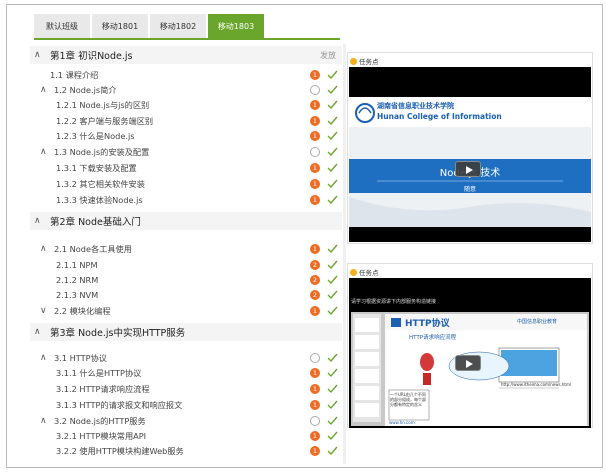  What do you see at coordinates (178, 26) in the screenshot?
I see `tab-class-1802: 移动1802` at bounding box center [178, 26].